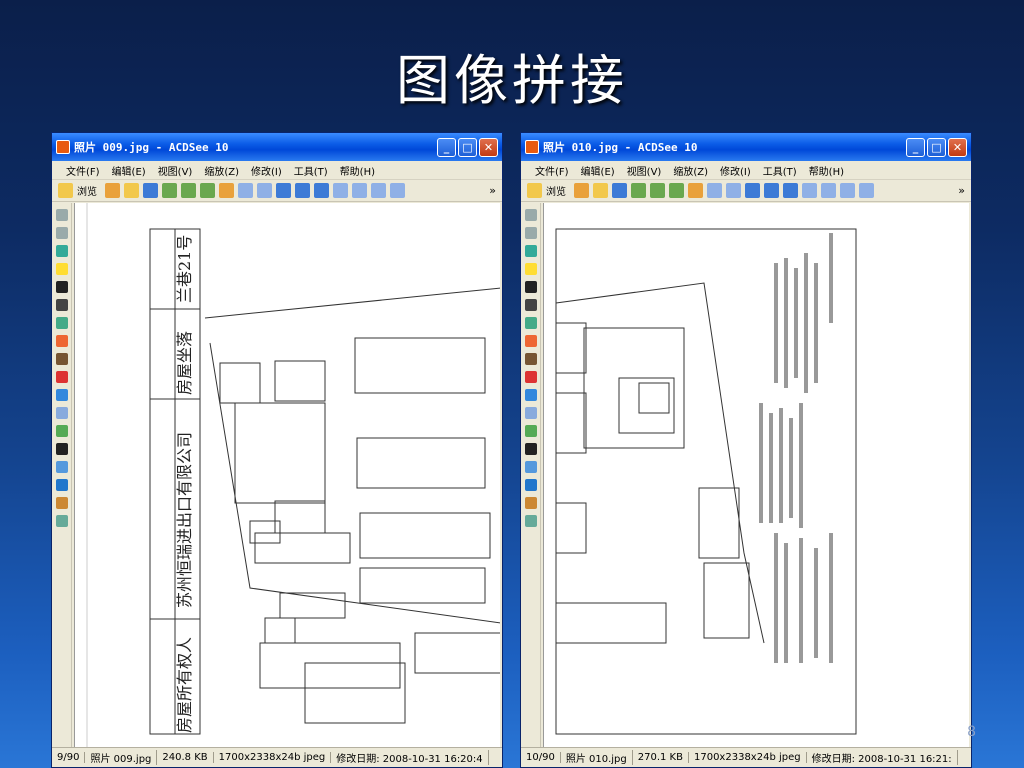  What do you see at coordinates (277, 147) in the screenshot?
I see `title-bar: 照片 009.jpg - ACDSee 10 _ □ ✕` at bounding box center [277, 147].